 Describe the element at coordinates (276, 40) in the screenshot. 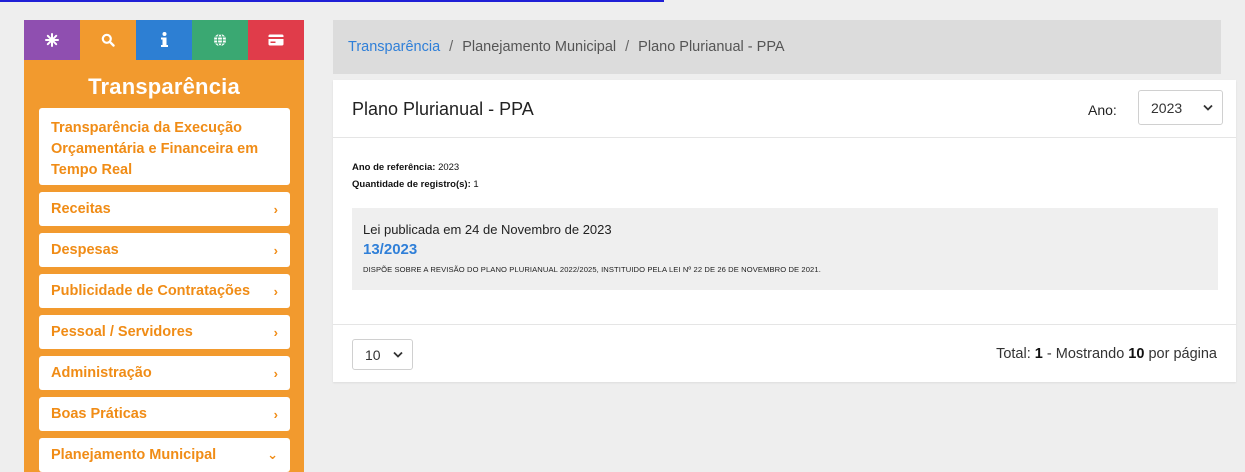

I see `card-icon` at that location.